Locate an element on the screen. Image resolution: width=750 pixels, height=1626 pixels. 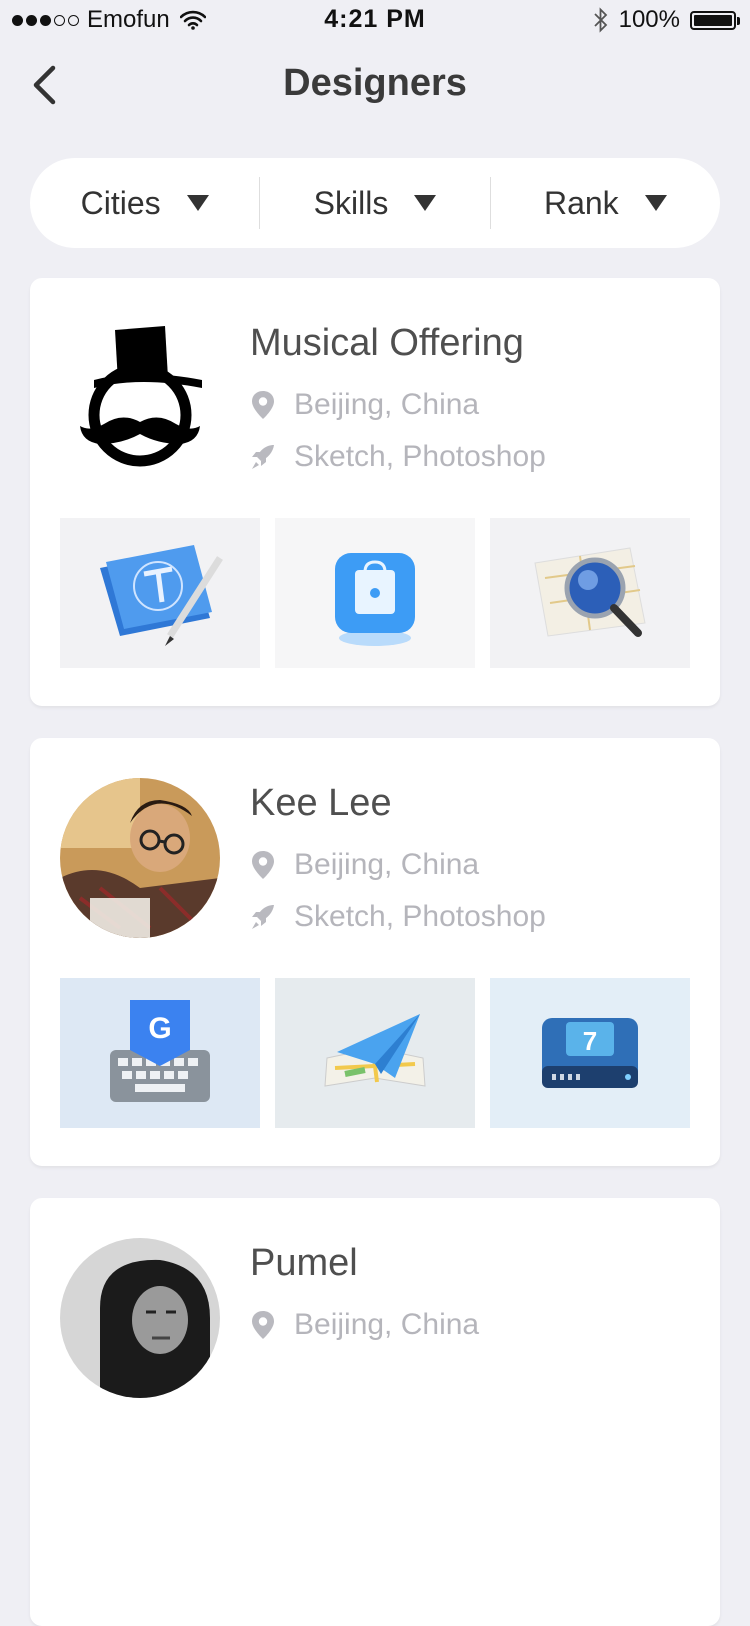
filter-skills-dropdown: Skills is located at coordinates (374, 203).